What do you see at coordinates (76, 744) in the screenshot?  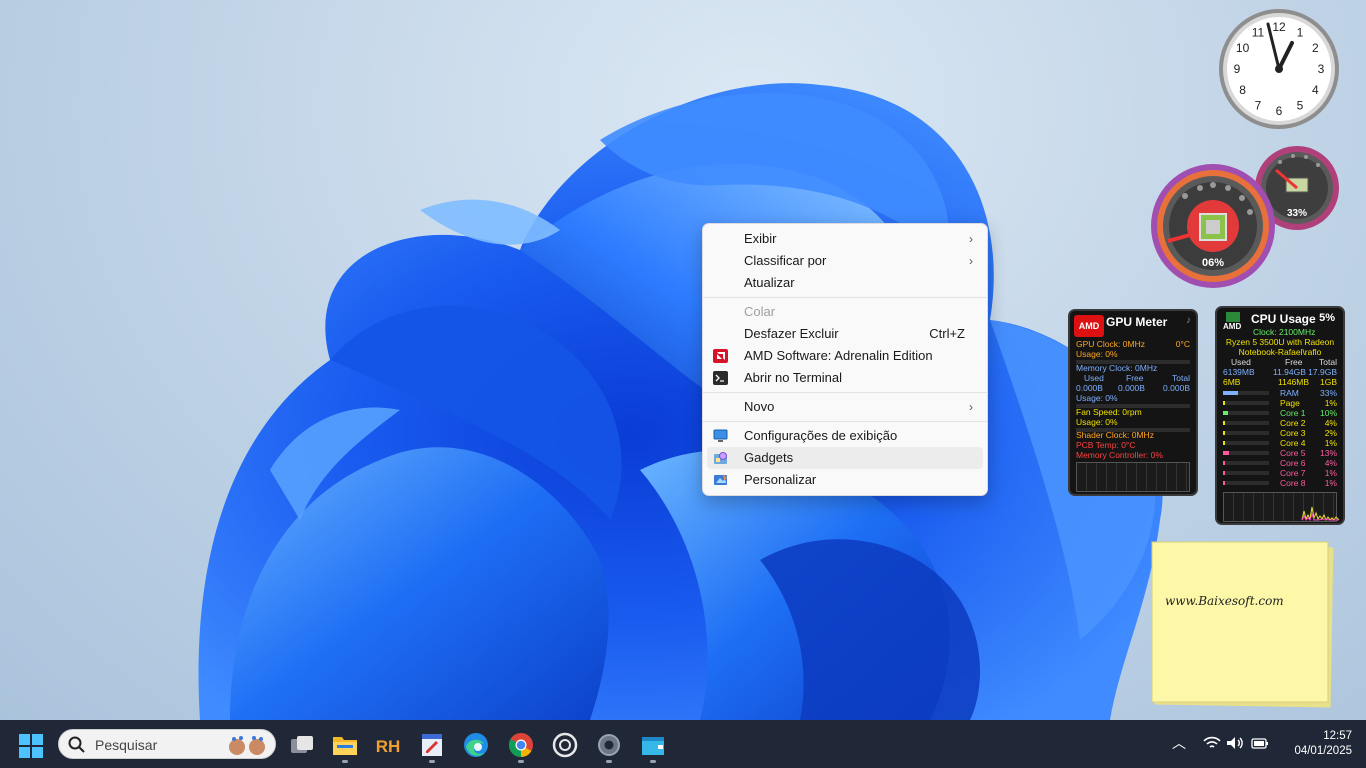 I see `search-icon` at bounding box center [76, 744].